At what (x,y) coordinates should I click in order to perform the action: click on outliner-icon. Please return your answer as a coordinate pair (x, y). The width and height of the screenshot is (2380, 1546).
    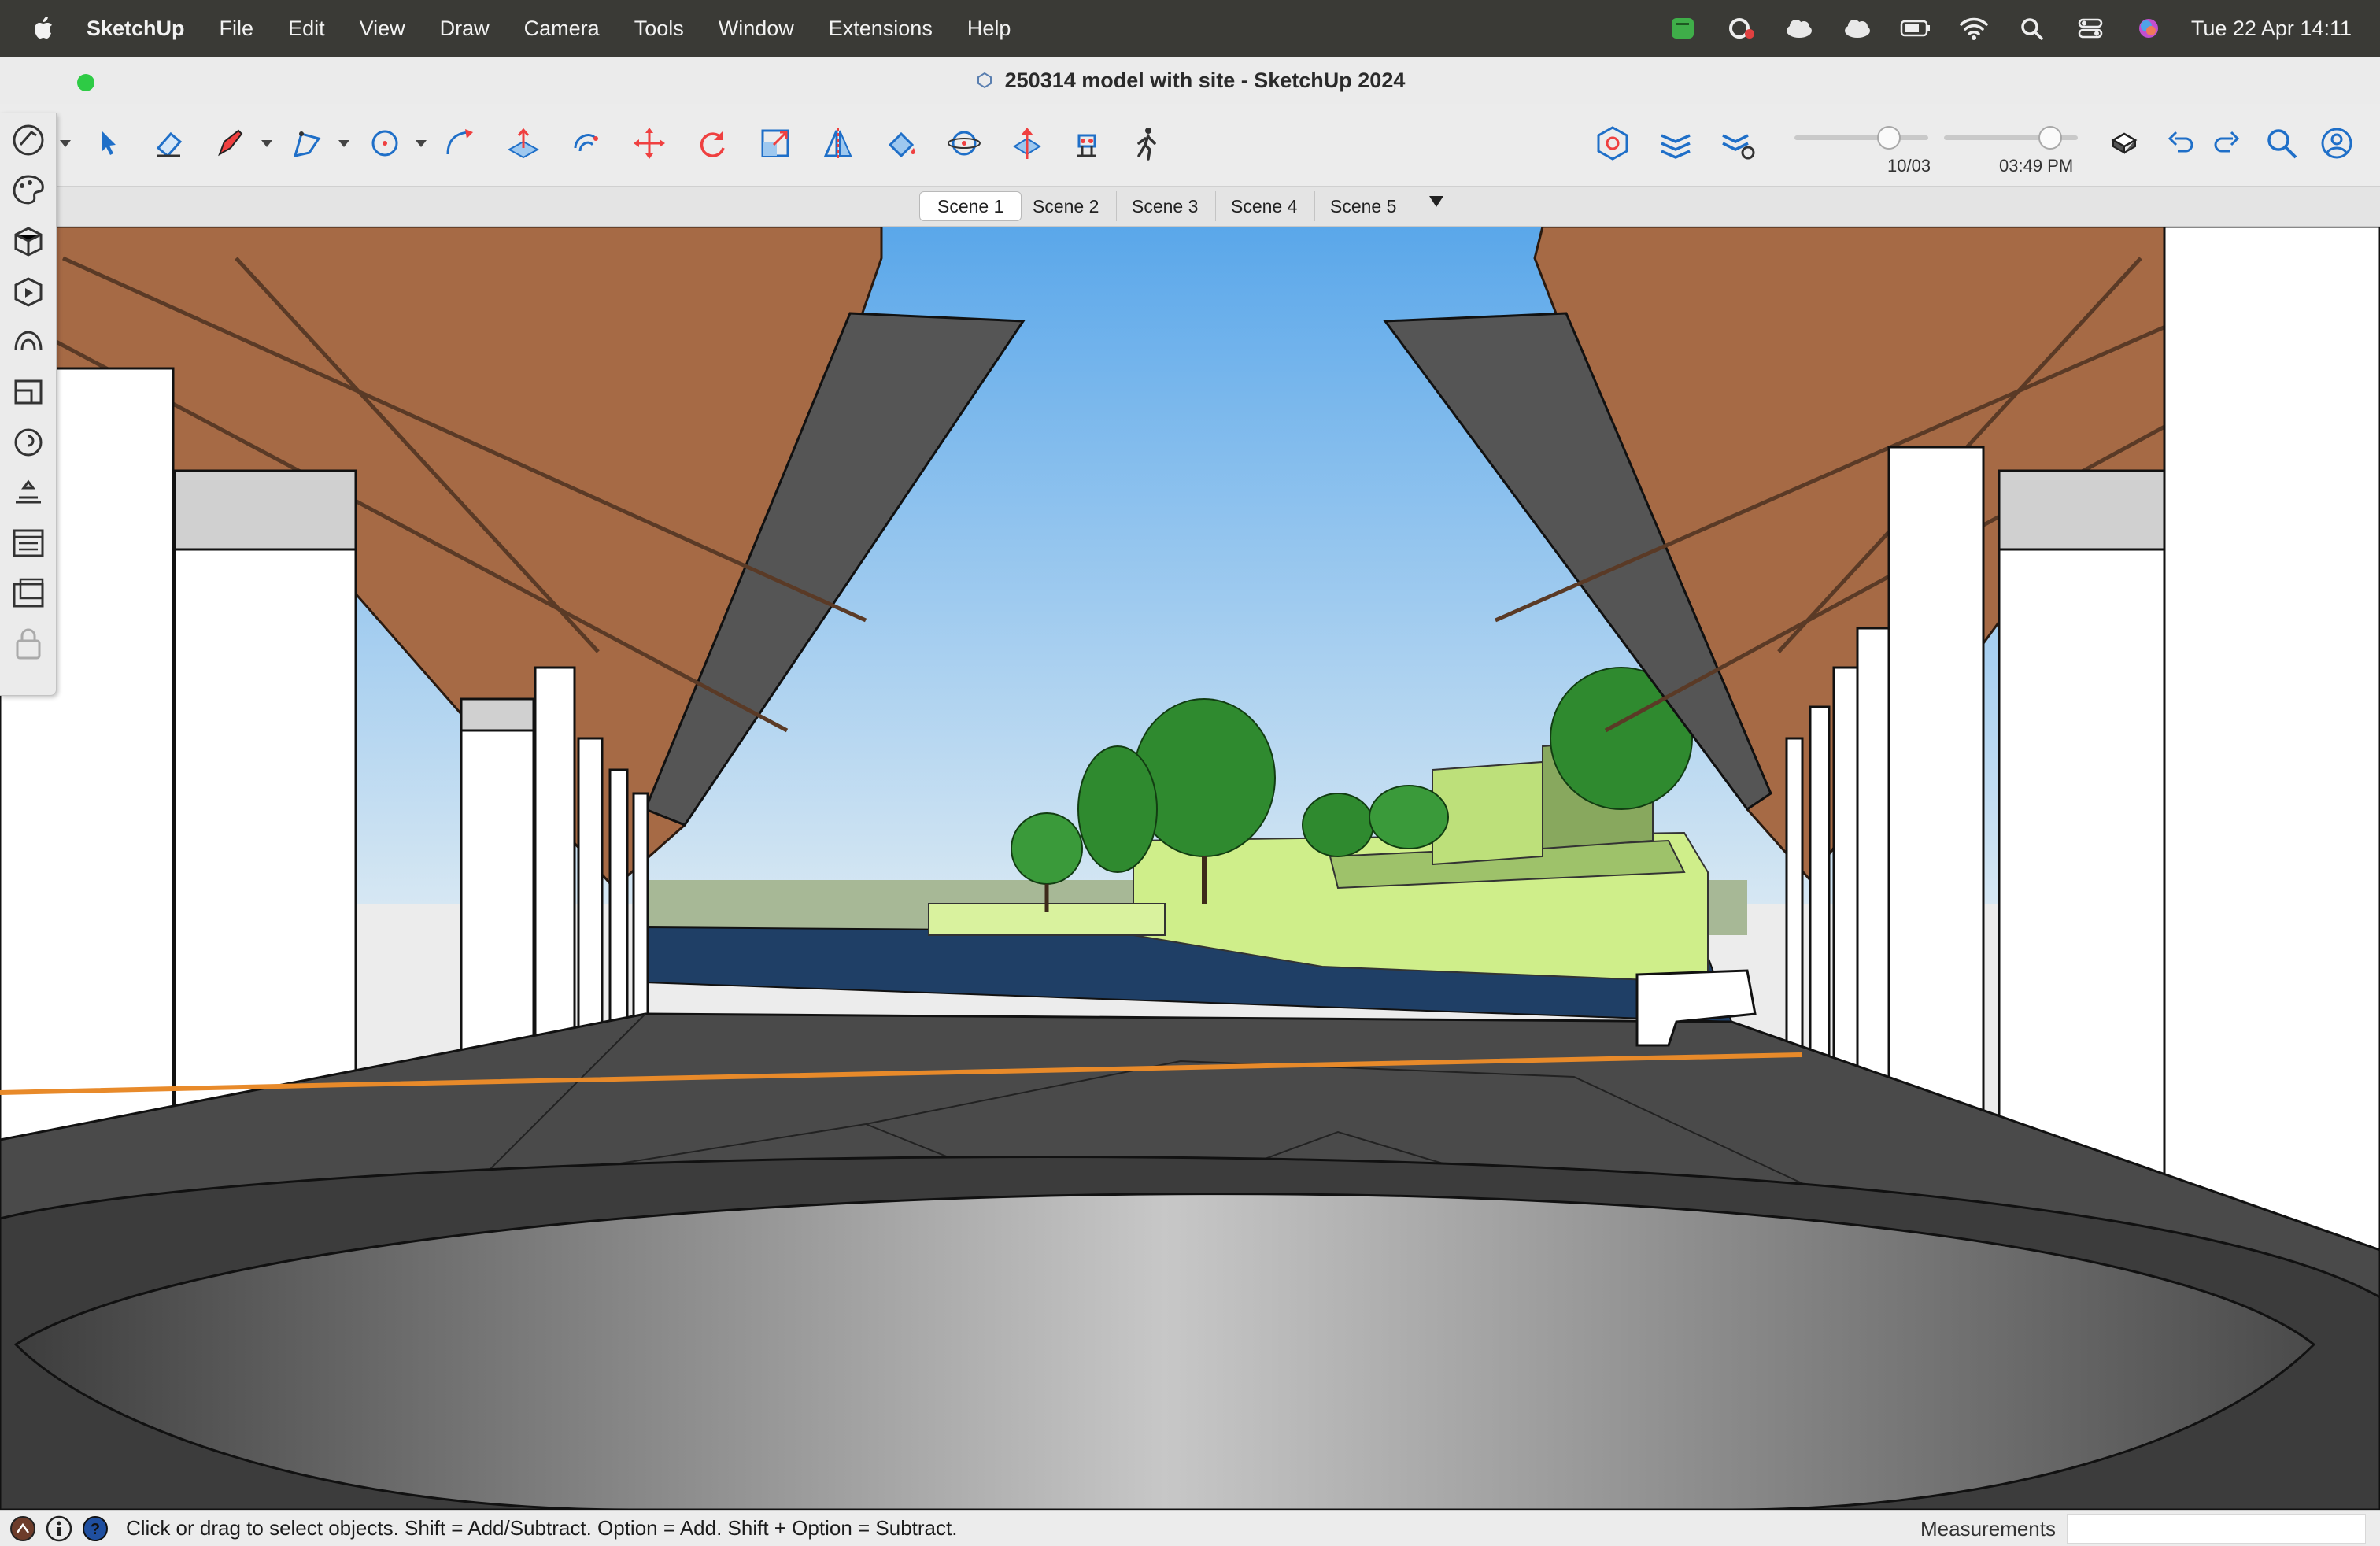
    Looking at the image, I should click on (28, 392).